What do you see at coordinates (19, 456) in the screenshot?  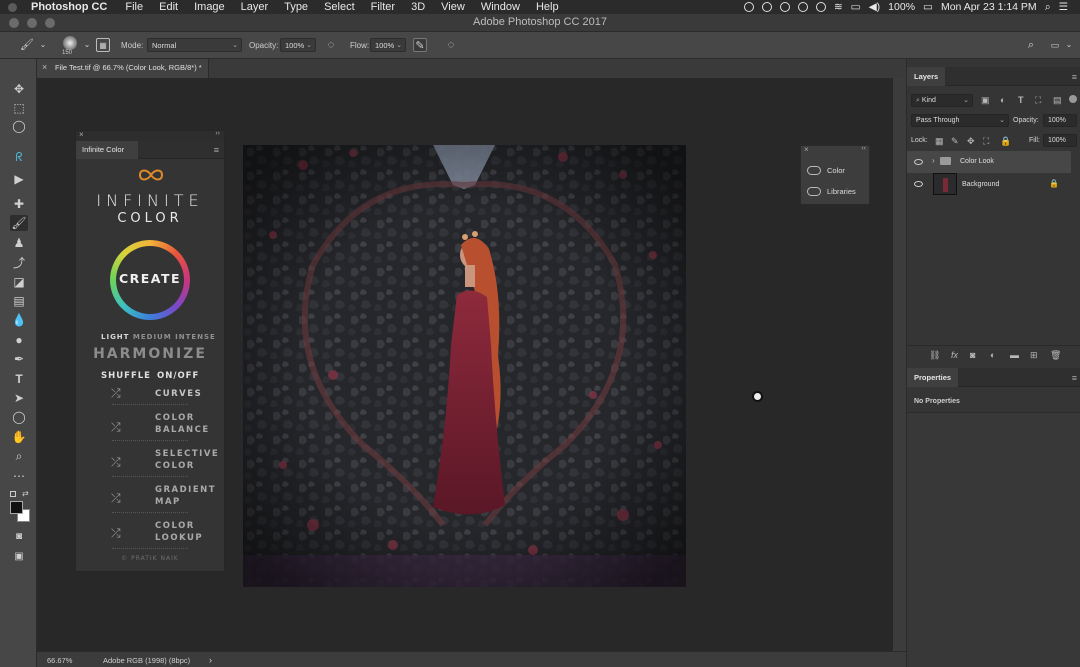 I see `zoom-tool-icon: ⌕` at bounding box center [19, 456].